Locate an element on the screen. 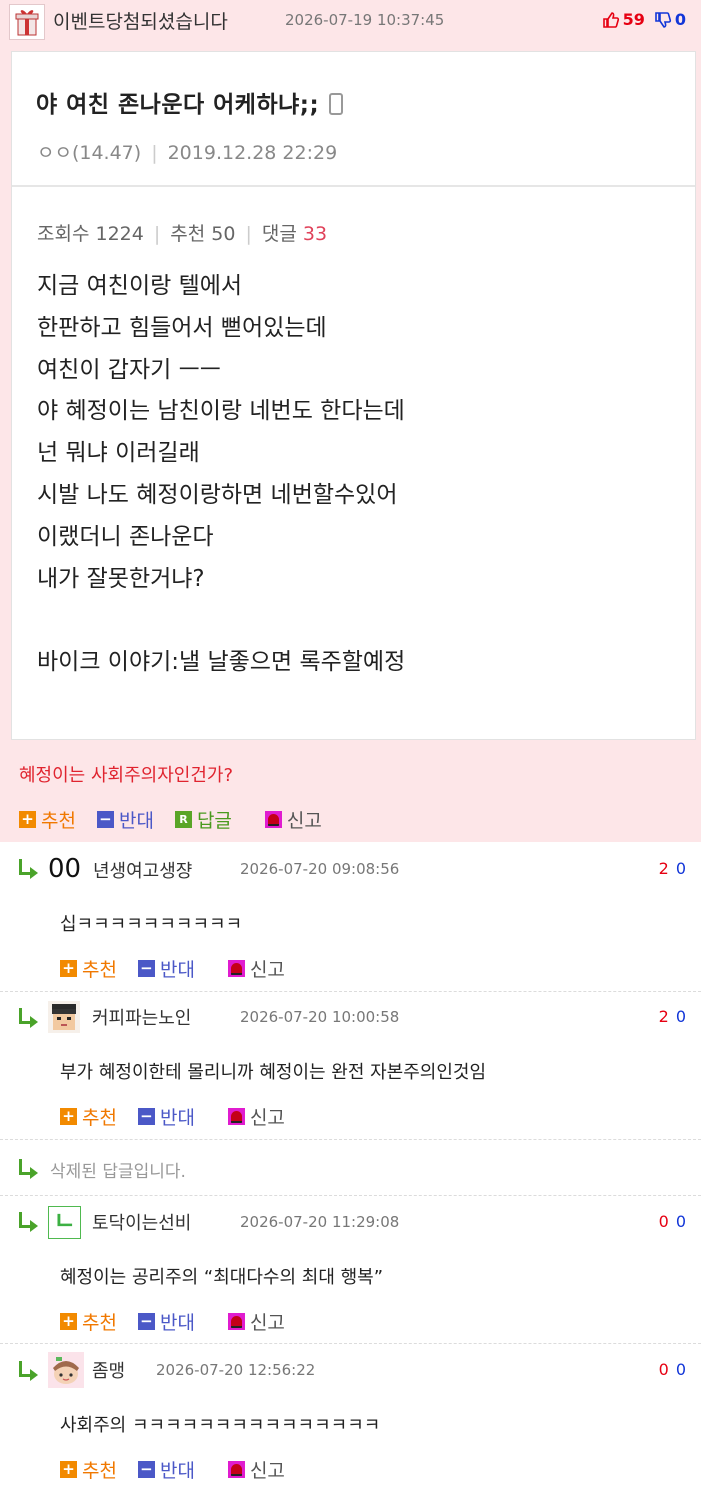  deleted-comment-text: 삭제된 답글입니다. is located at coordinates (118, 1172).